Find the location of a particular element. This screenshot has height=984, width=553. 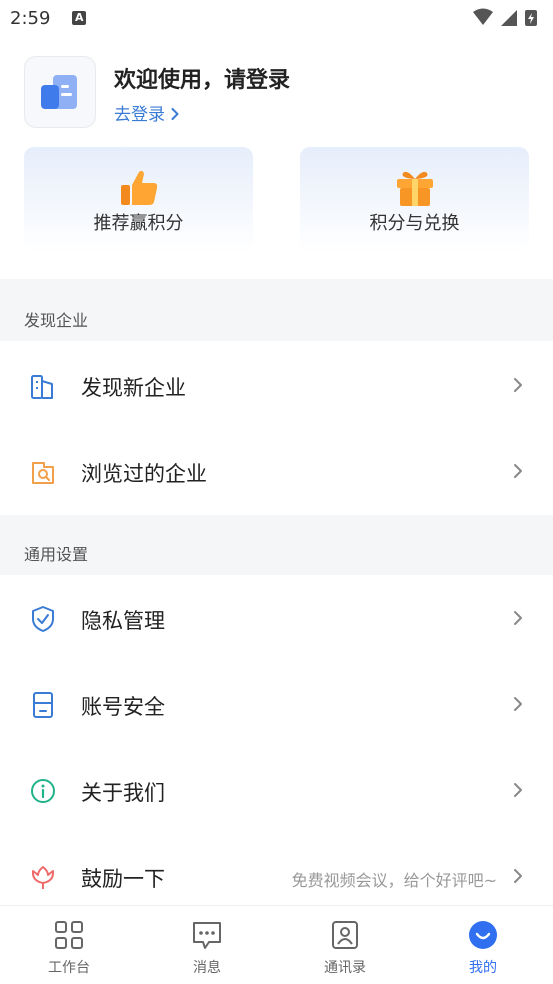

card-points: 积分与兑换 is located at coordinates (414, 200).